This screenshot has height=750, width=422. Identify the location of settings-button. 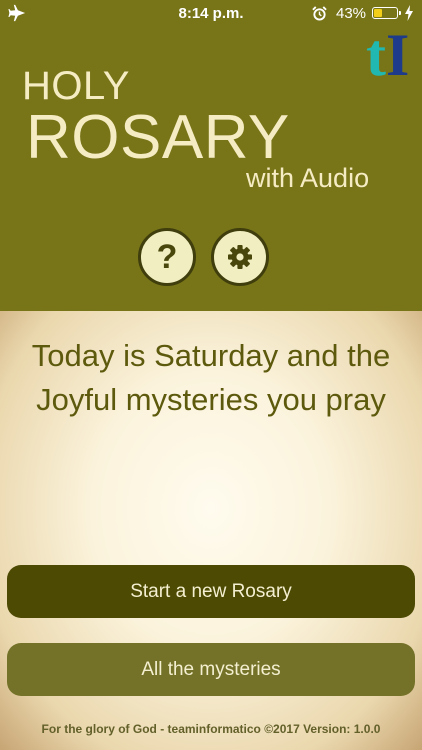
(240, 257).